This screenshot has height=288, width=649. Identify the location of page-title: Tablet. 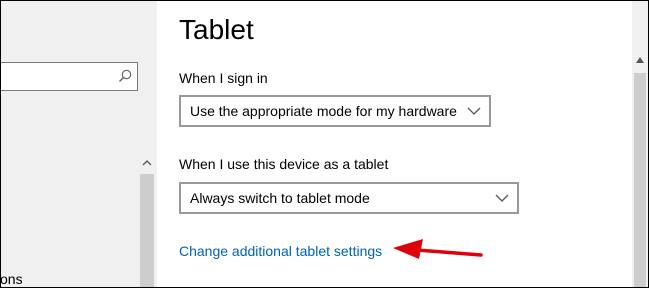
(216, 29).